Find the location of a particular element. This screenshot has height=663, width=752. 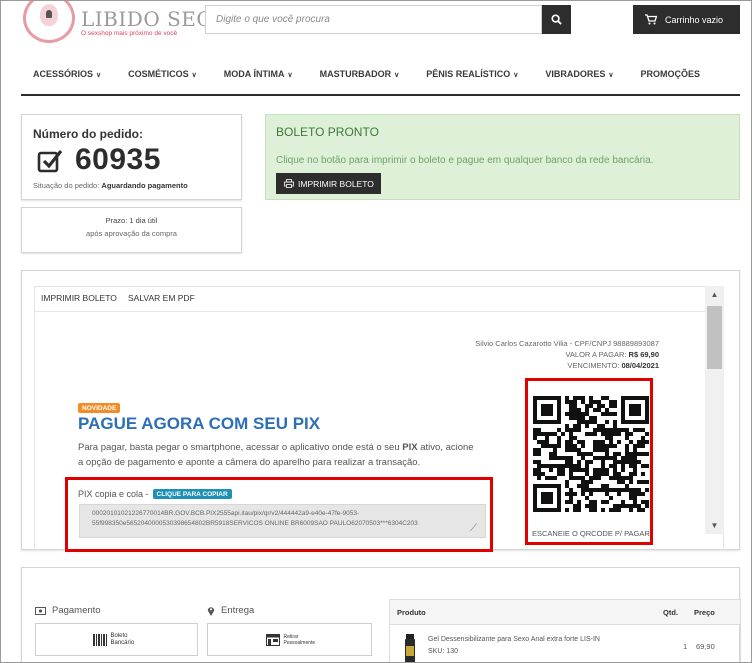

nav-item-label: VIBRADORES is located at coordinates (575, 74).